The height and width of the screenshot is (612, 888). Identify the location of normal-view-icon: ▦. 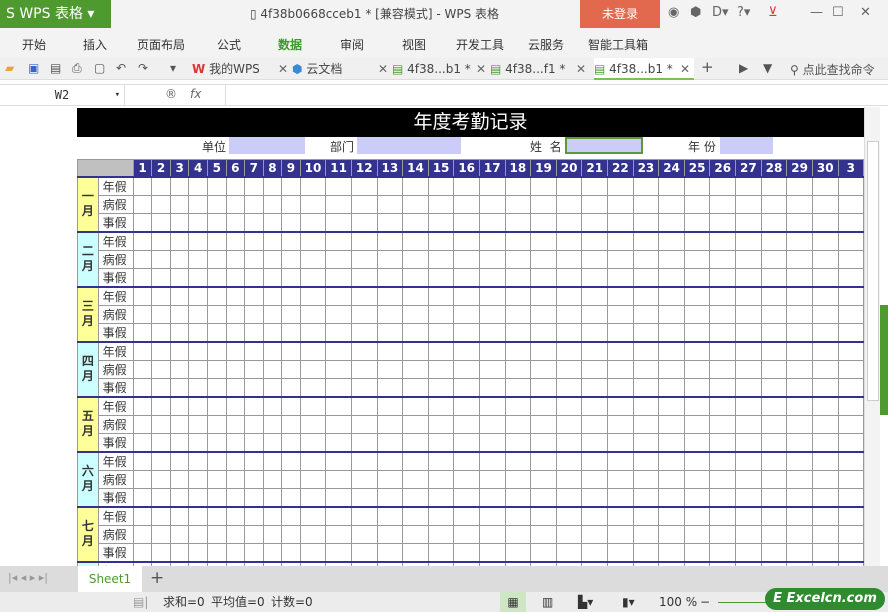
(513, 602).